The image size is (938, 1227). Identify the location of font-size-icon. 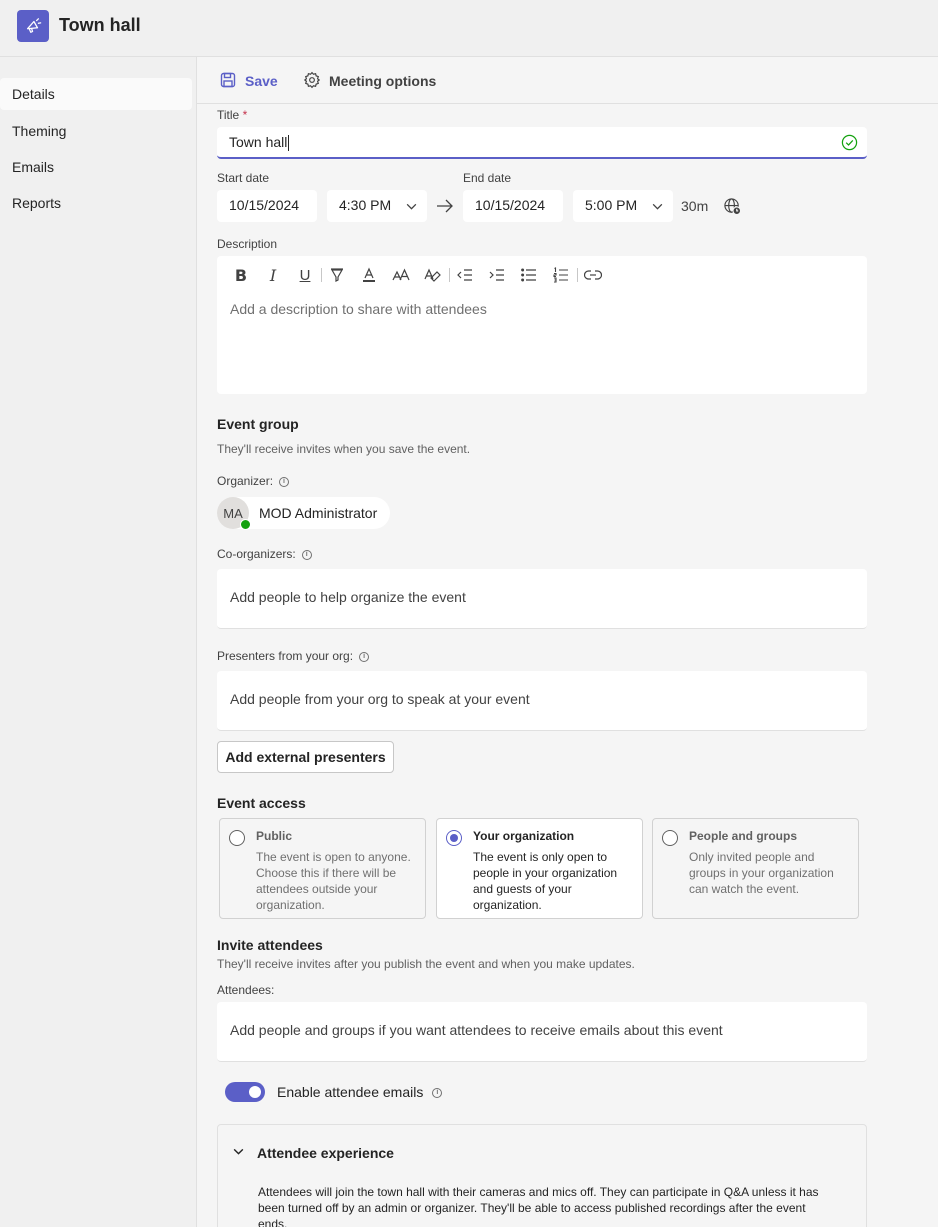
(401, 275).